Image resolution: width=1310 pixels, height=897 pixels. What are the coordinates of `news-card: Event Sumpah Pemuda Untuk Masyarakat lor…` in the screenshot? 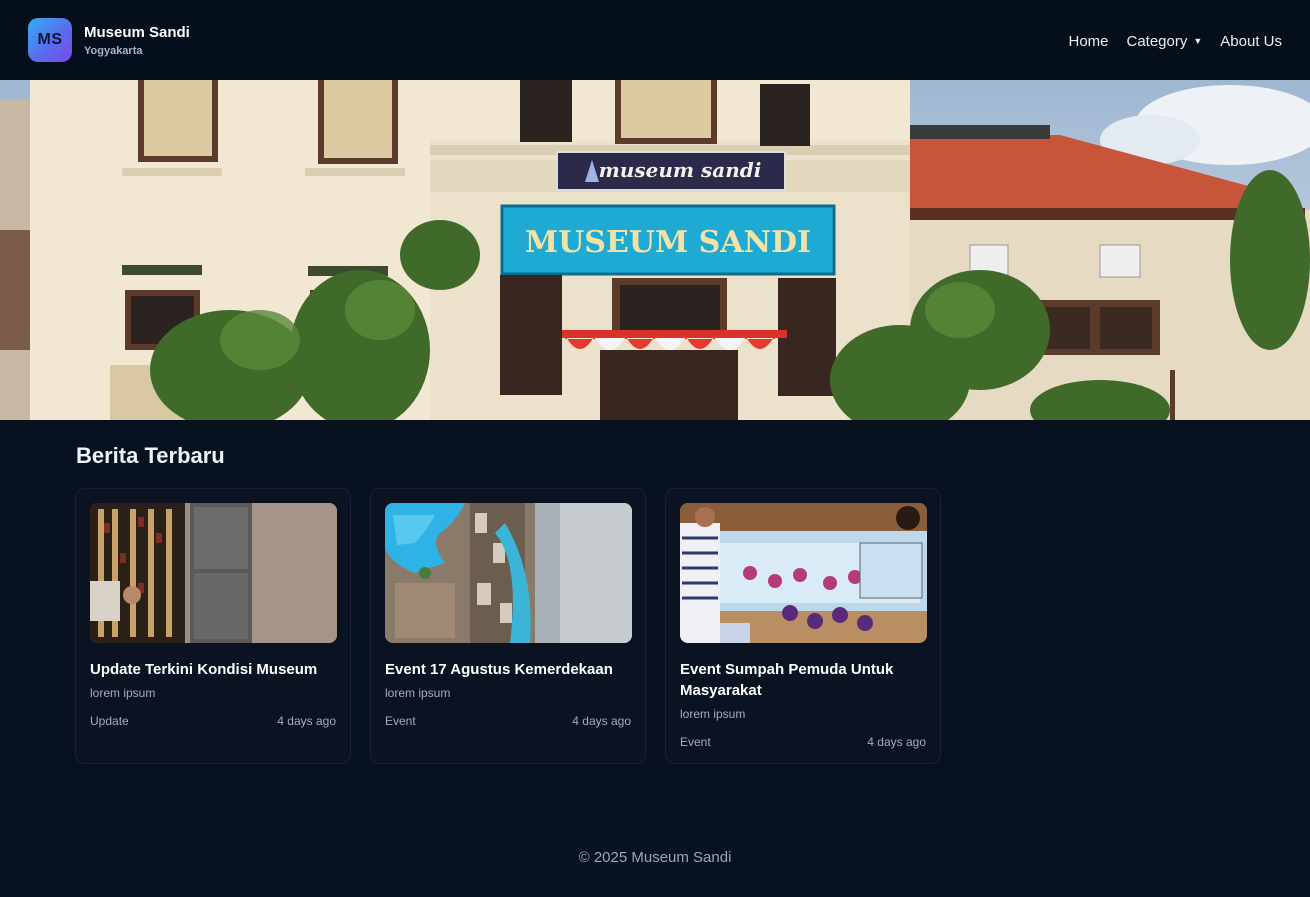 It's located at (803, 626).